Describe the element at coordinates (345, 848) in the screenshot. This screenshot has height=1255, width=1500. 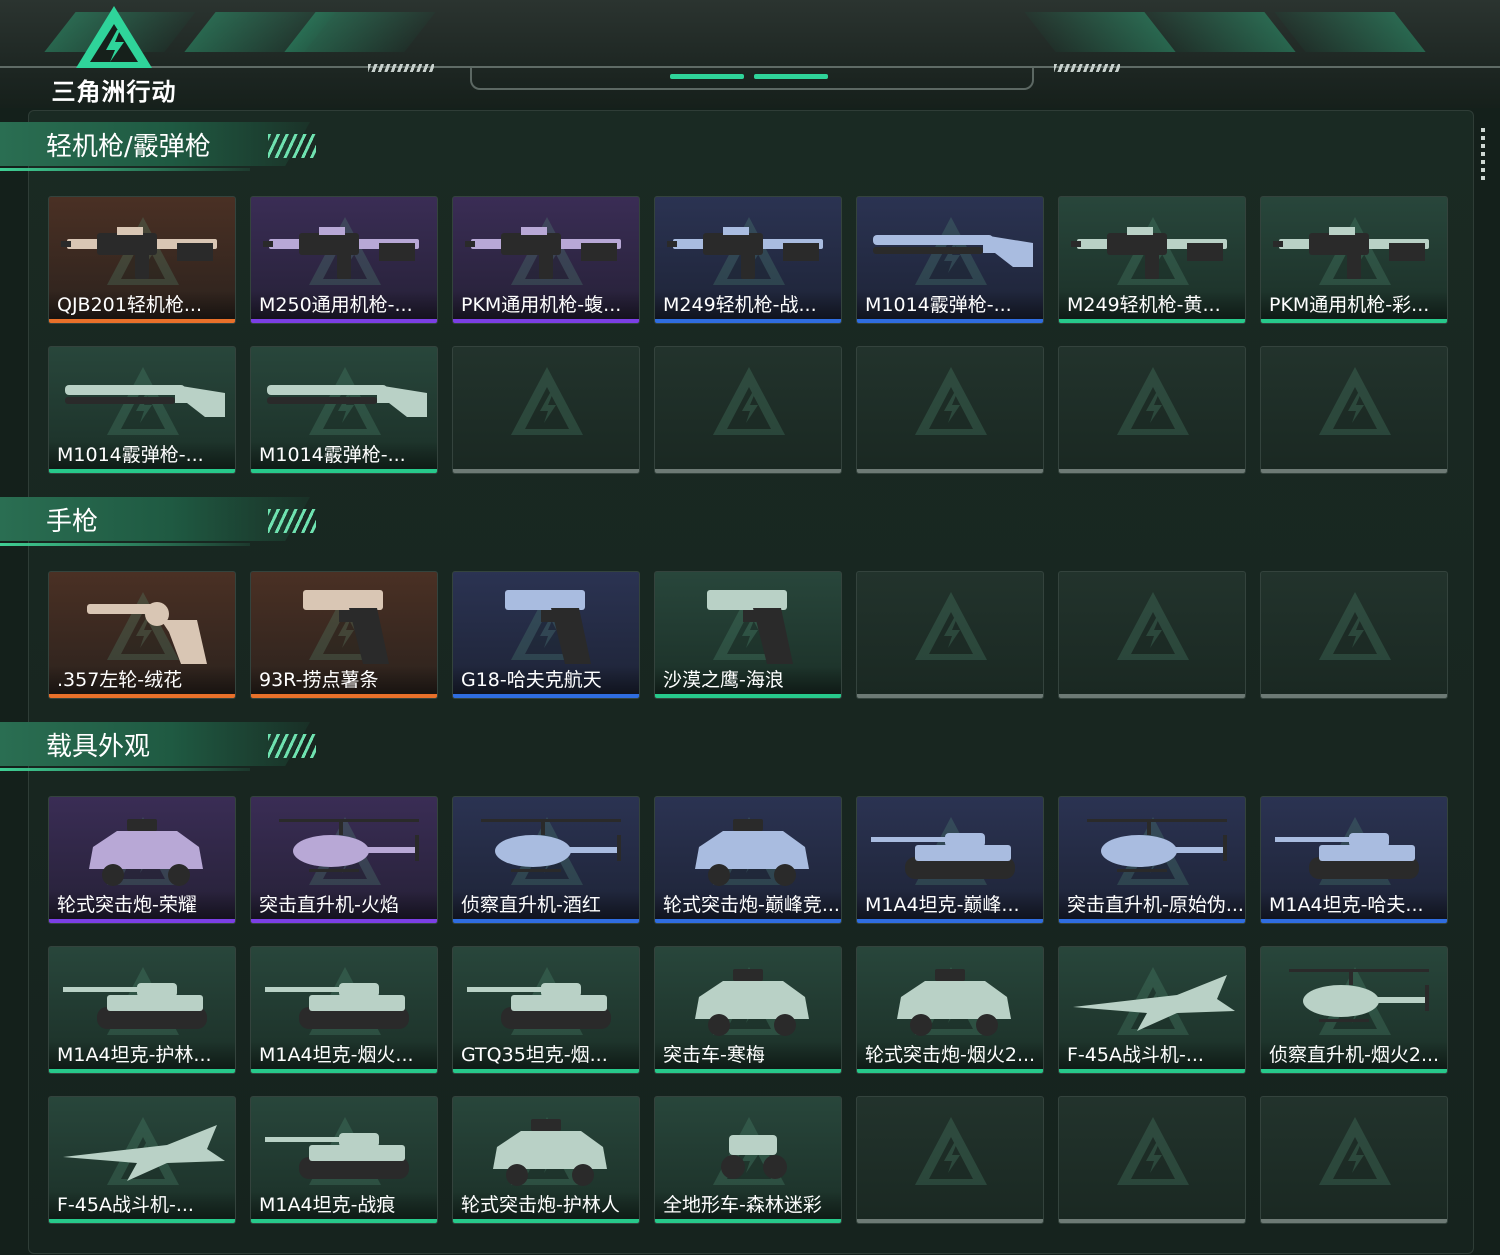
I see `helicopter-icon` at that location.